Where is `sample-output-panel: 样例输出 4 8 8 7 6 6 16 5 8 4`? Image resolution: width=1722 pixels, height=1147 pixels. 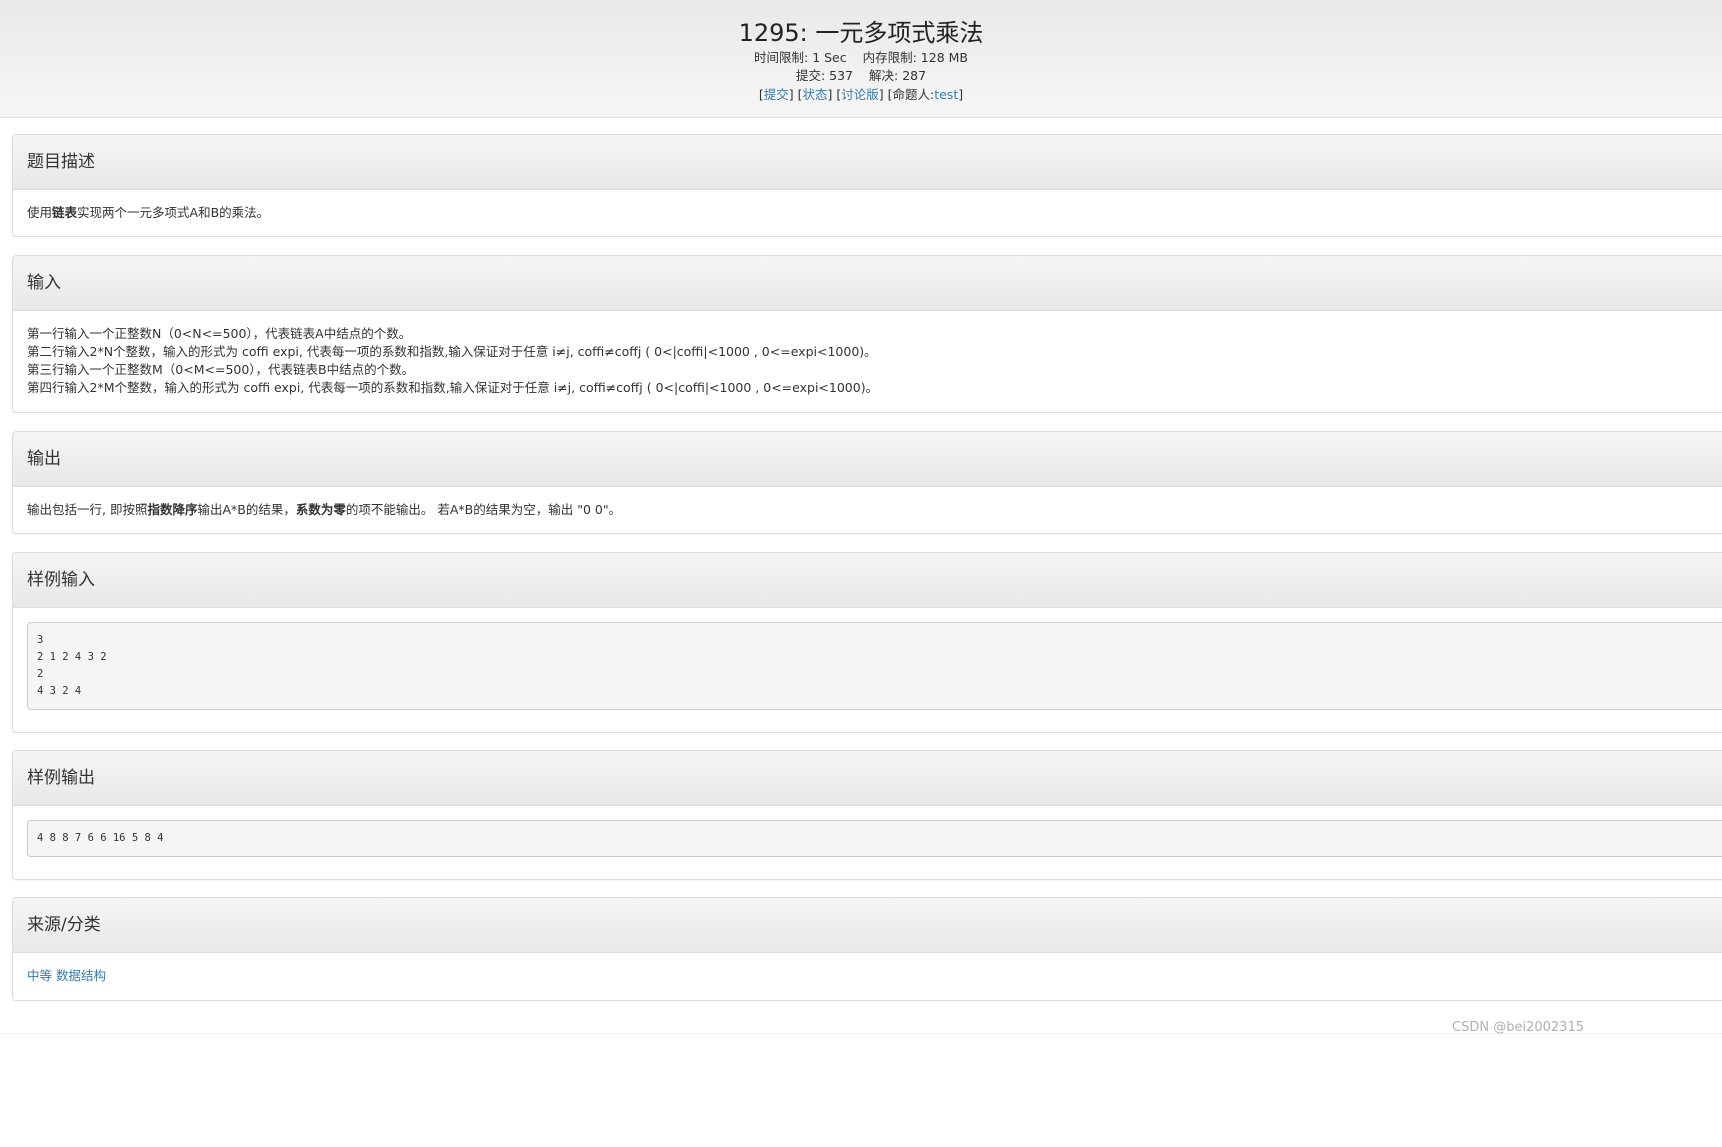
sample-output-panel: 样例输出 4 8 8 7 6 6 16 5 8 4 is located at coordinates (867, 815).